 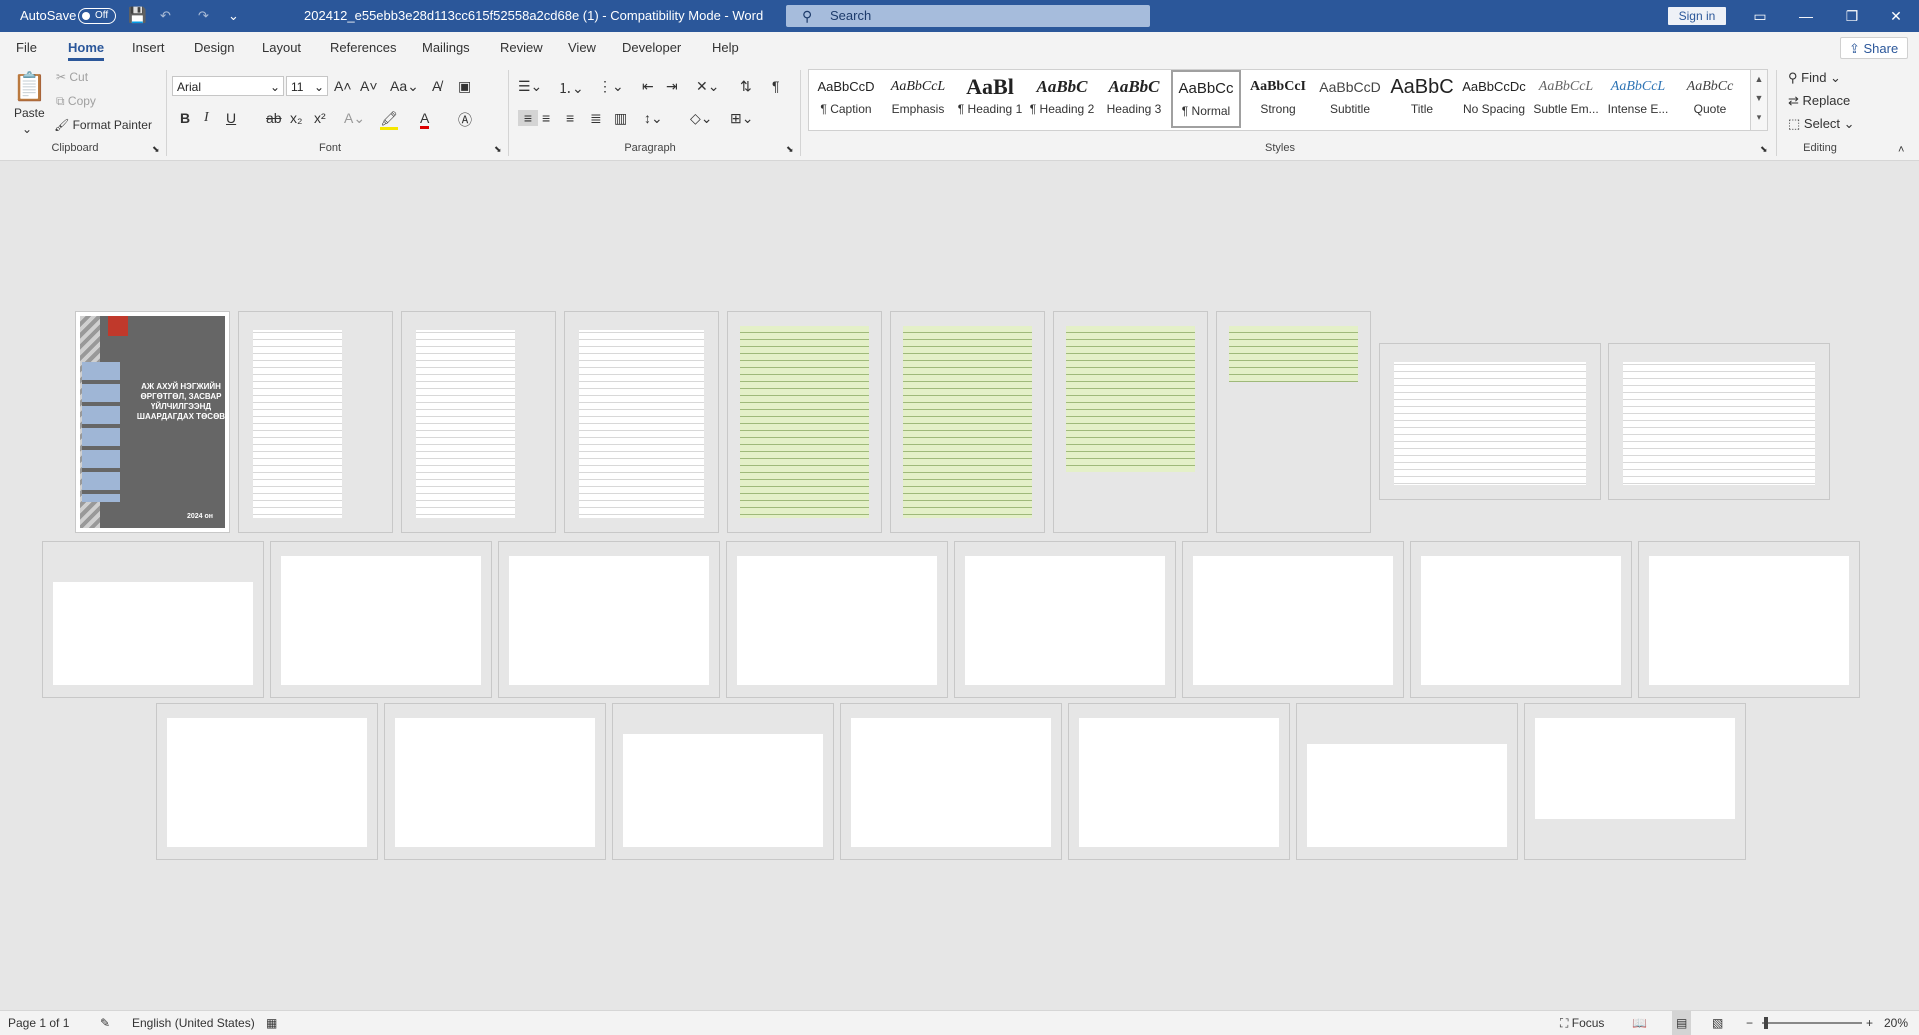 What do you see at coordinates (648, 86) in the screenshot?
I see `decrease-indent-icon: ⇤` at bounding box center [648, 86].